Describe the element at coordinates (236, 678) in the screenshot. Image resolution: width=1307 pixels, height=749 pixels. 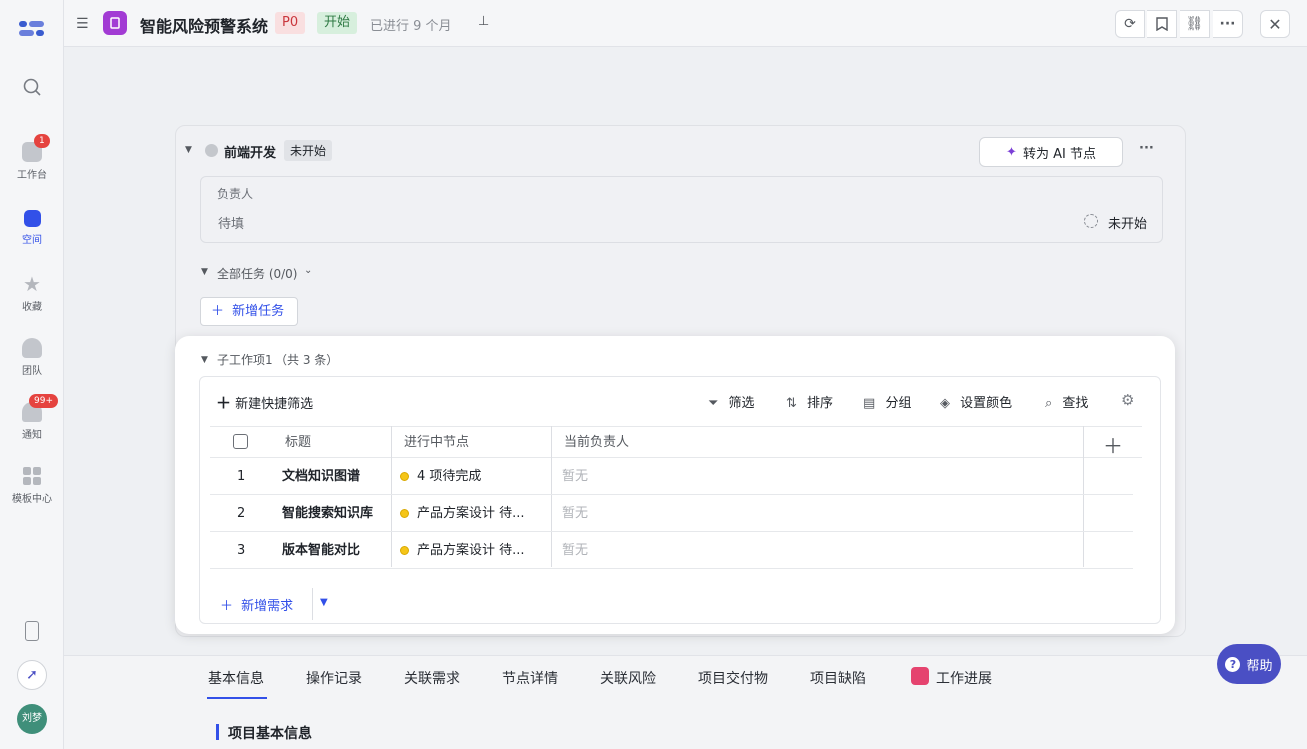
I see `tab-basic-info: 基本信息` at that location.